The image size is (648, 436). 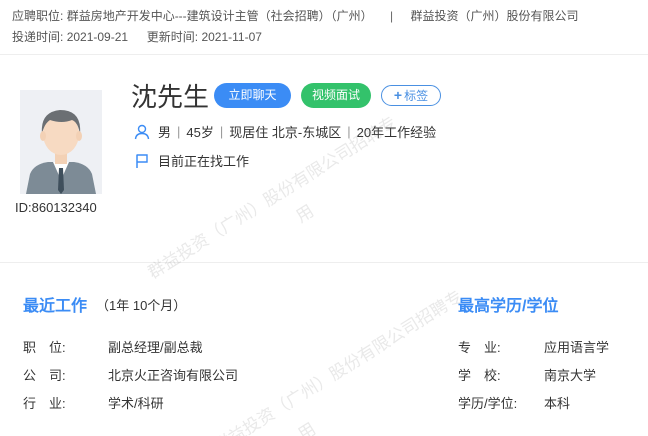 I want to click on candidate-name: 沈先生, so click(x=170, y=97).